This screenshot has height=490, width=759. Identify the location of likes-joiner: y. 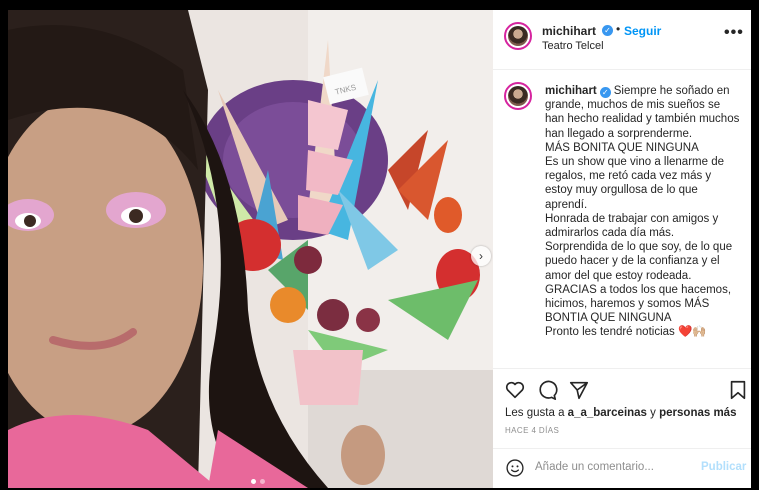
(653, 413).